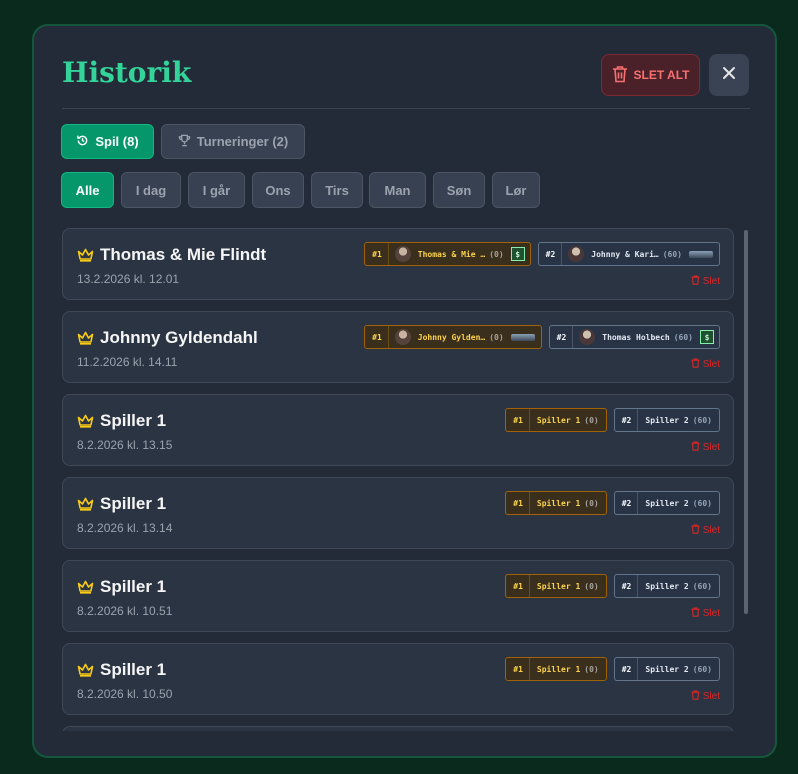 The image size is (798, 774). What do you see at coordinates (82, 142) in the screenshot?
I see `history-icon` at bounding box center [82, 142].